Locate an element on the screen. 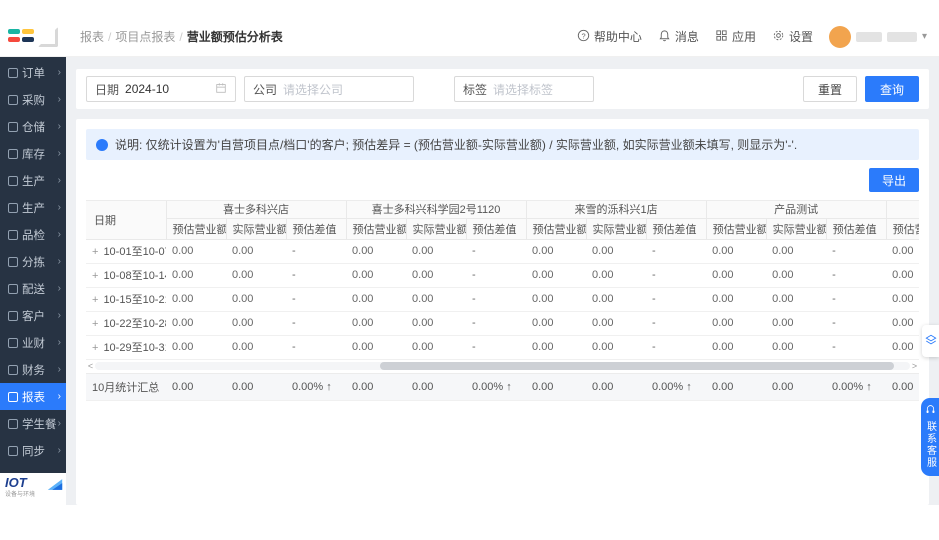 The image size is (939, 540). layers-icon is located at coordinates (930, 341).